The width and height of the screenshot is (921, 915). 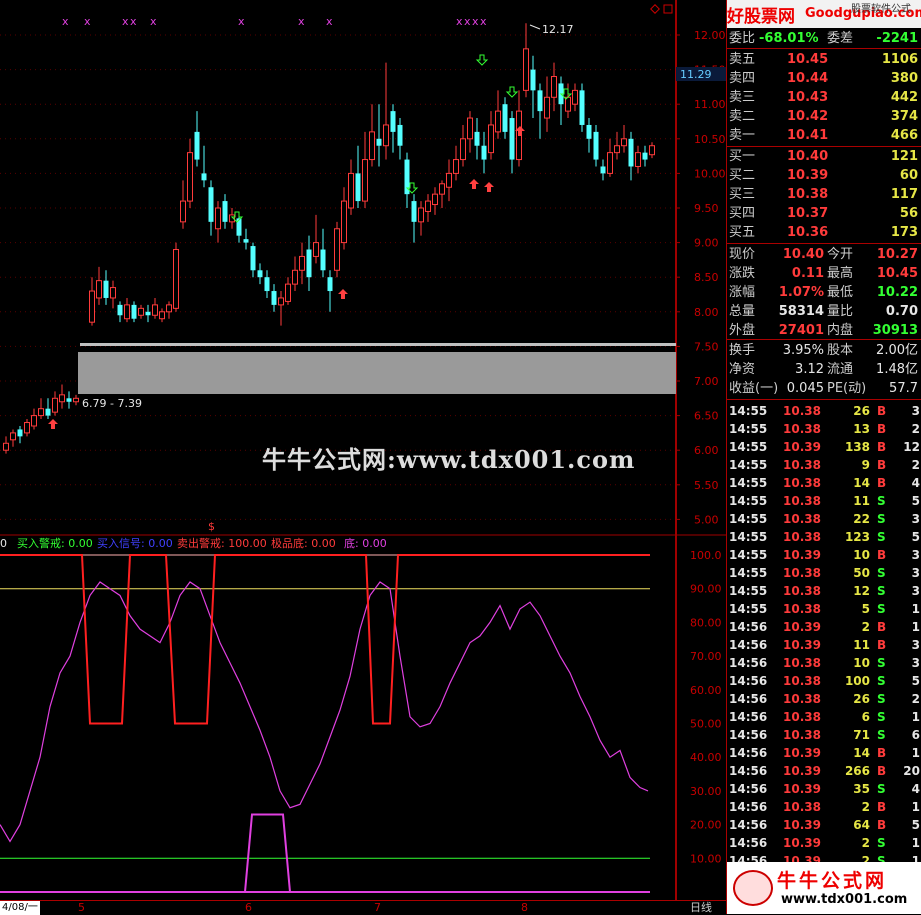 What do you see at coordinates (808, 97) in the screenshot?
I see `sell-level-price: 10.43` at bounding box center [808, 97].